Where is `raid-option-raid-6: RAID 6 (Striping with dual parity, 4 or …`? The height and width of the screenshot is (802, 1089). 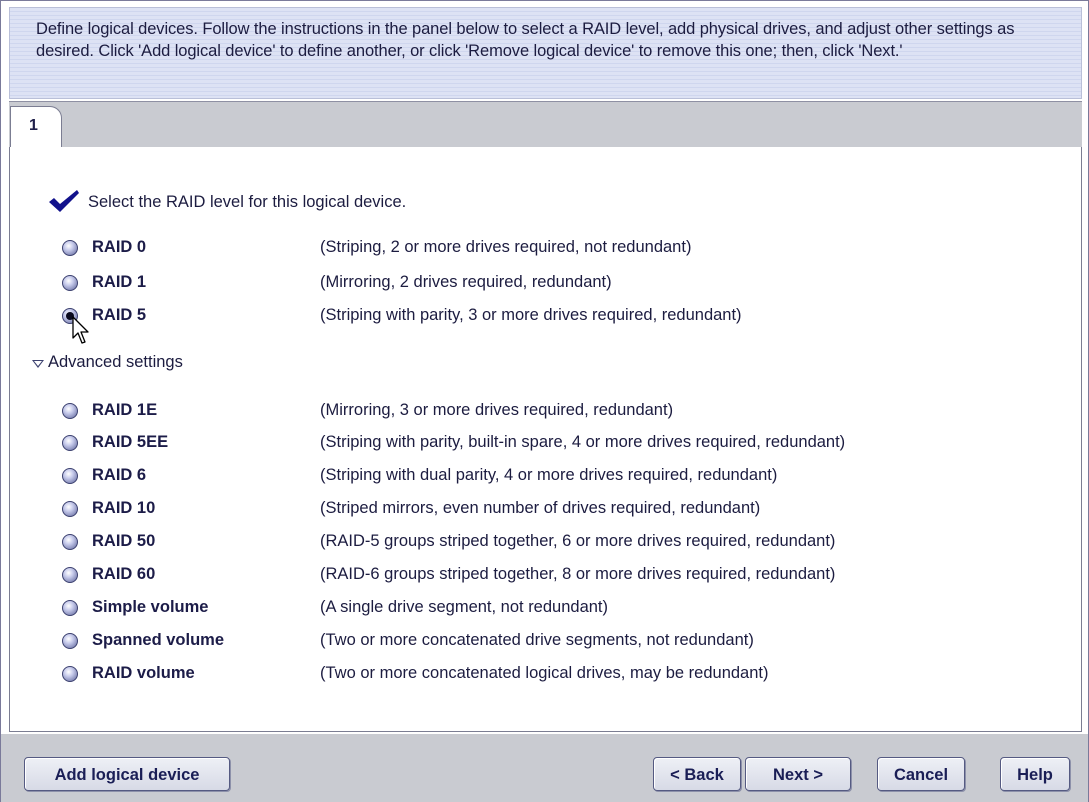 raid-option-raid-6: RAID 6 (Striping with dual parity, 4 or … is located at coordinates (562, 476).